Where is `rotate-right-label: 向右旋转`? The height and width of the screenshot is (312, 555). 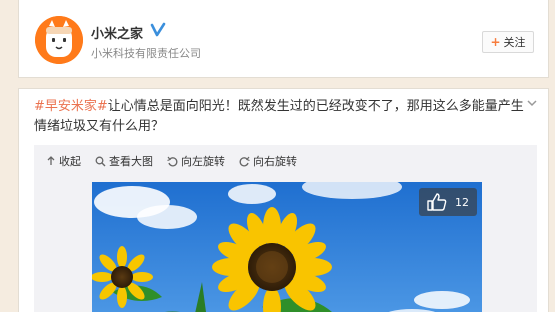
rotate-right-label: 向右旋转 is located at coordinates (275, 161).